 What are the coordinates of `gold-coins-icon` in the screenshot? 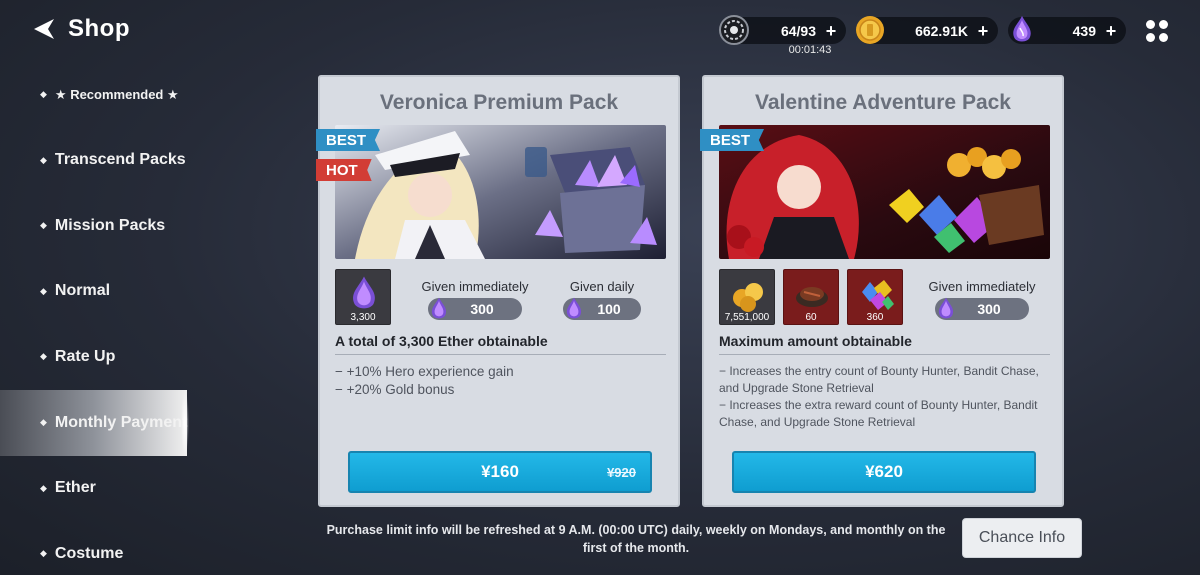 It's located at (748, 297).